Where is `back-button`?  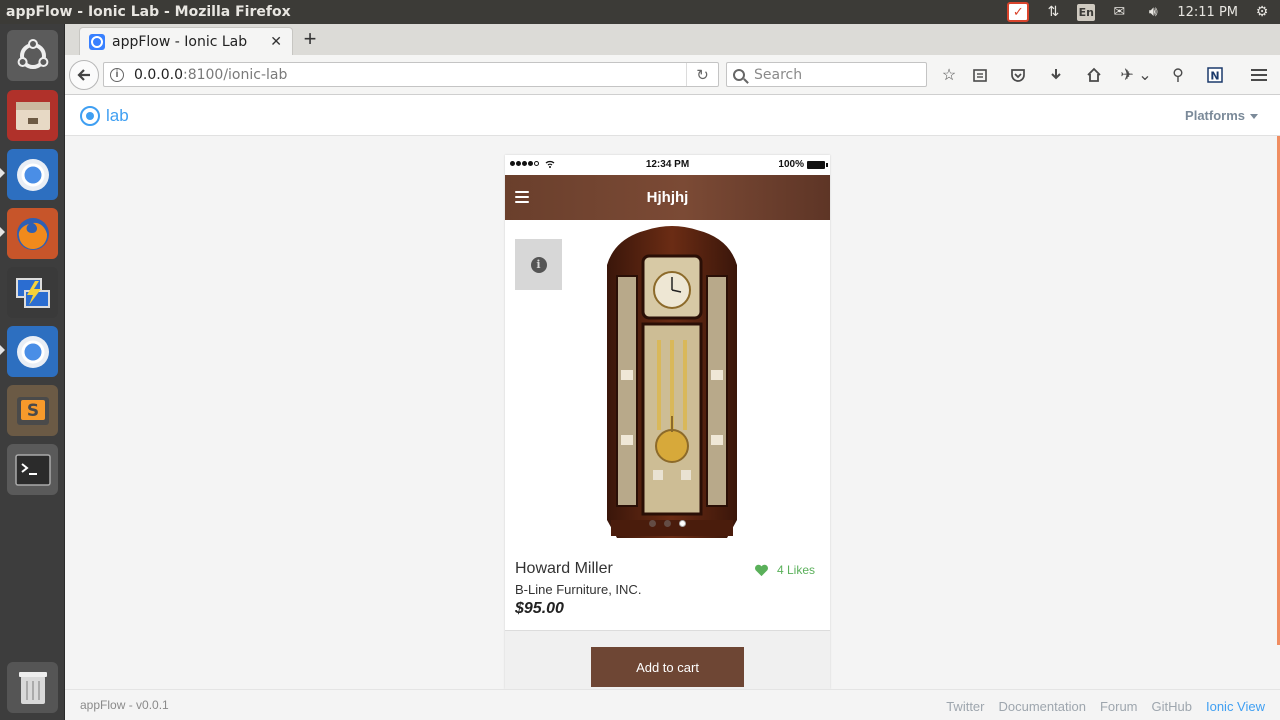 back-button is located at coordinates (84, 75).